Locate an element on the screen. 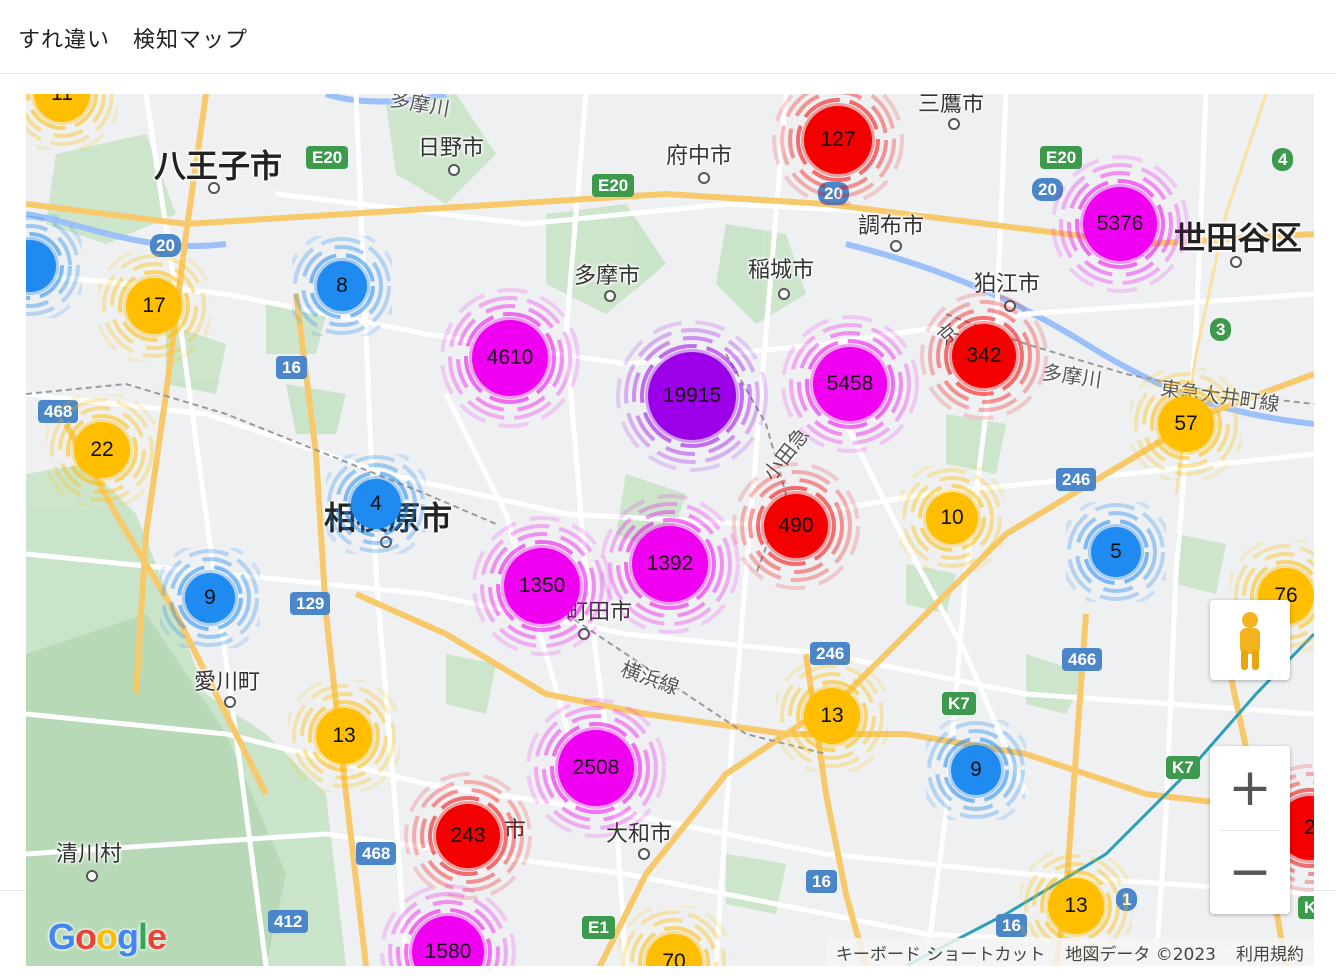 The height and width of the screenshot is (976, 1336). cluster-count: 342 is located at coordinates (984, 356).